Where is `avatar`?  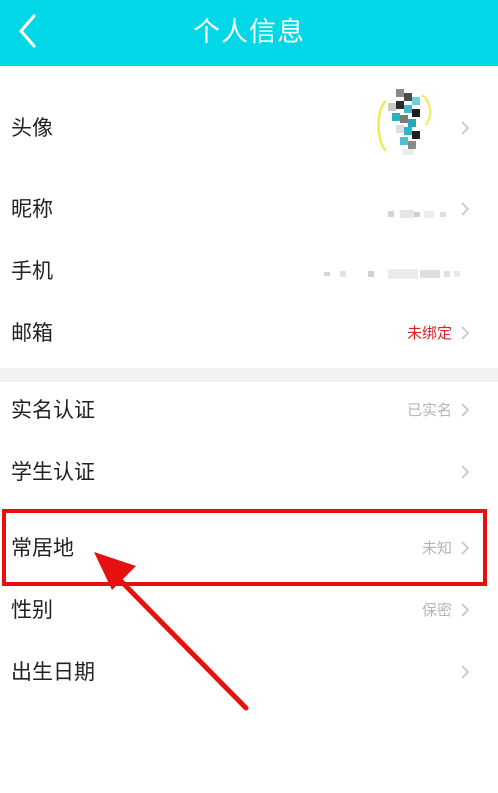
avatar is located at coordinates (404, 125).